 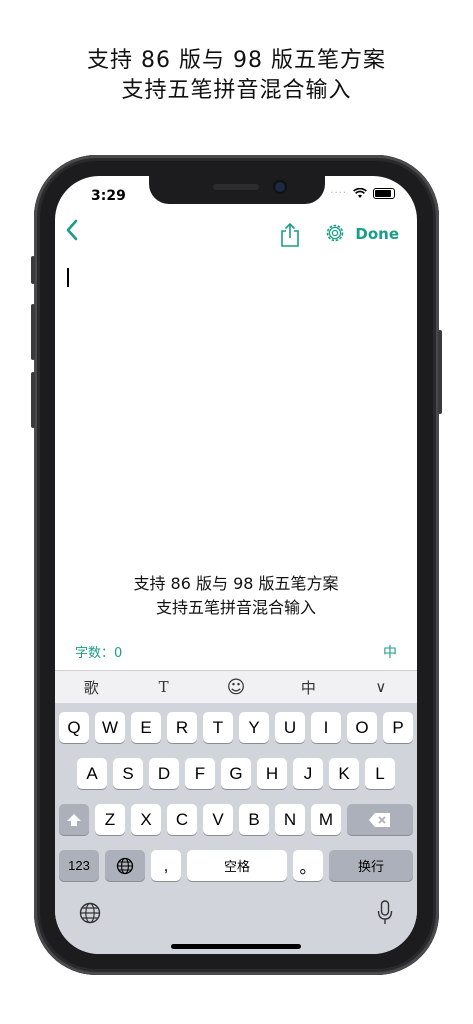 I want to click on backspace-key, so click(x=380, y=819).